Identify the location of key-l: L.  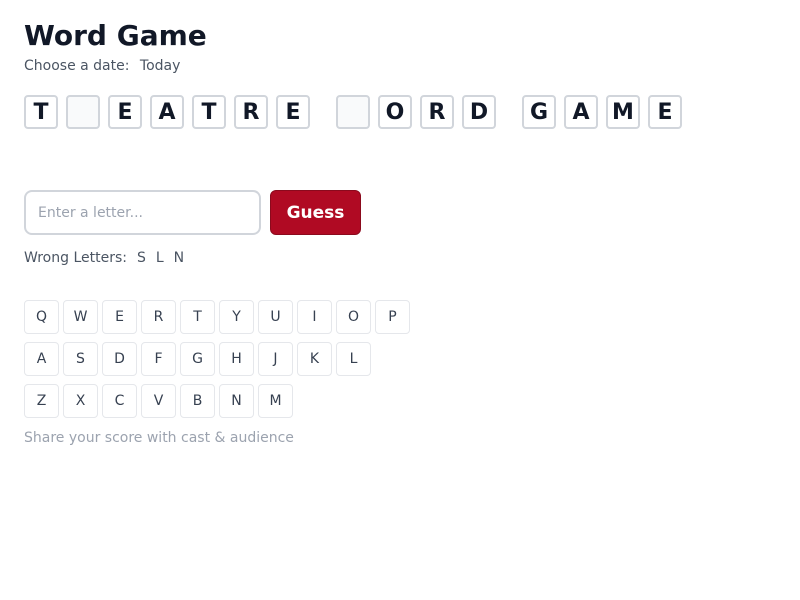
(353, 359).